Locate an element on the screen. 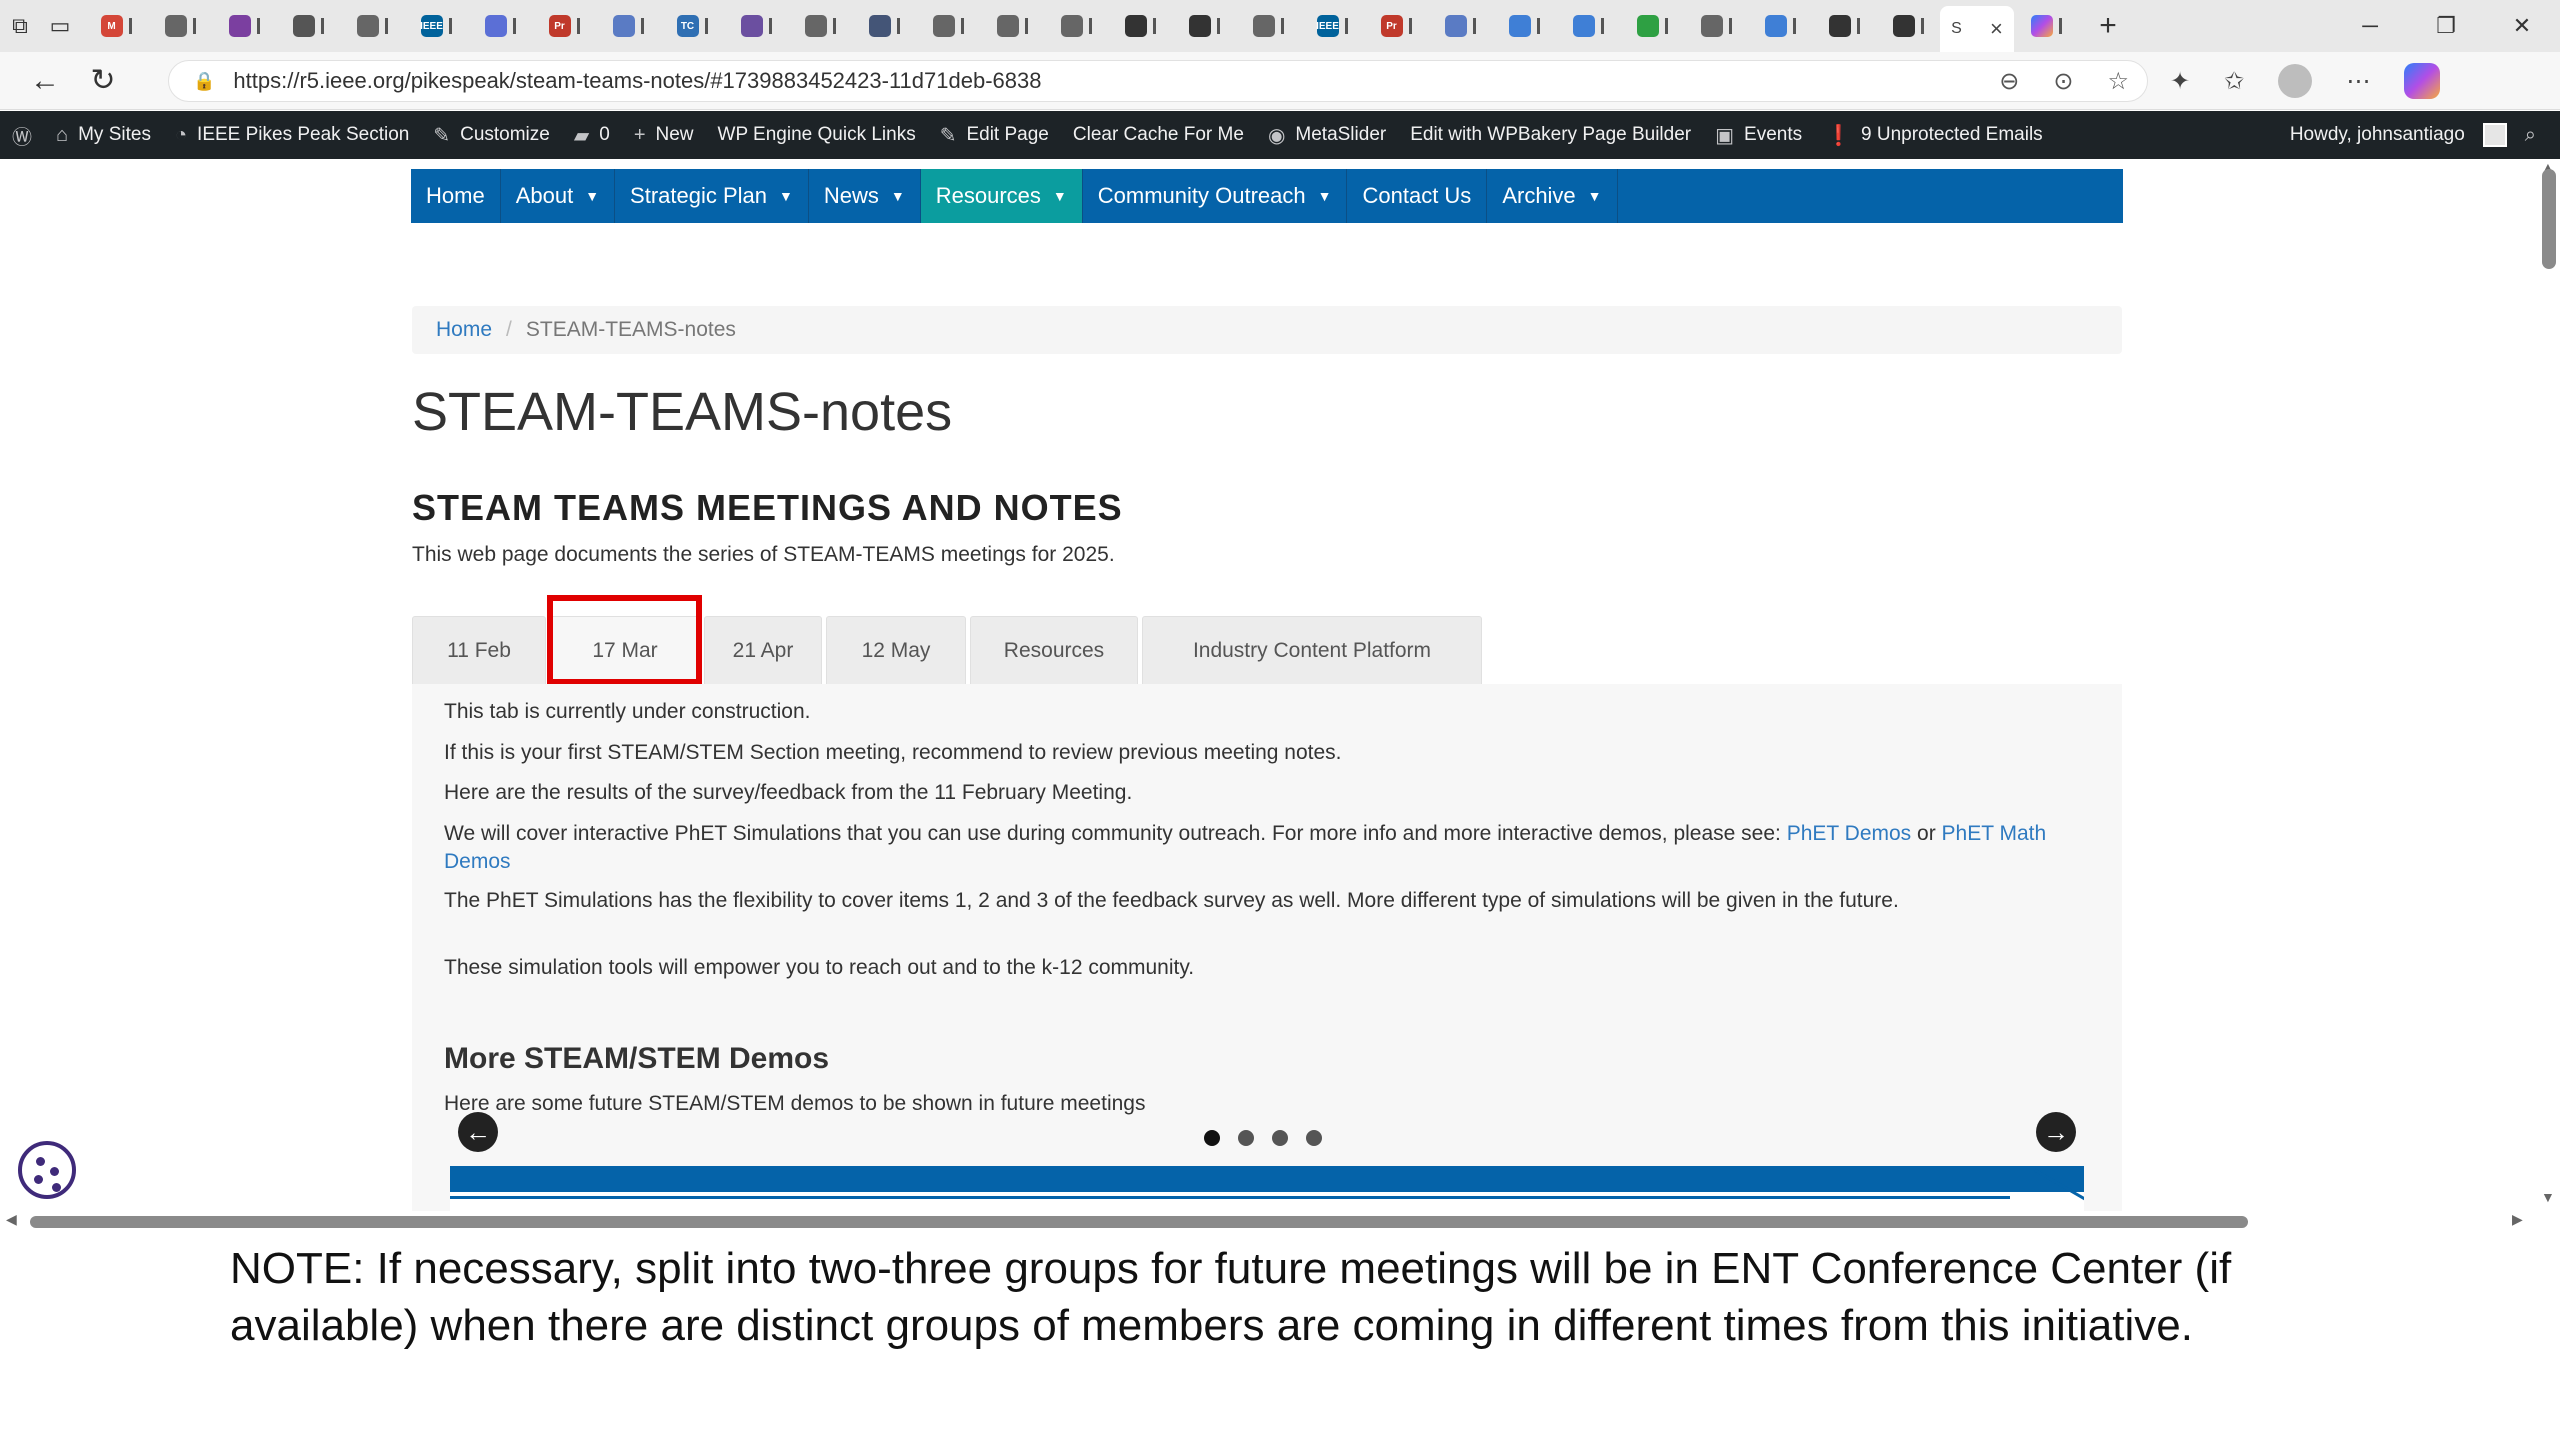  admin-wp-engine: WP Engine Quick Links is located at coordinates (817, 135).